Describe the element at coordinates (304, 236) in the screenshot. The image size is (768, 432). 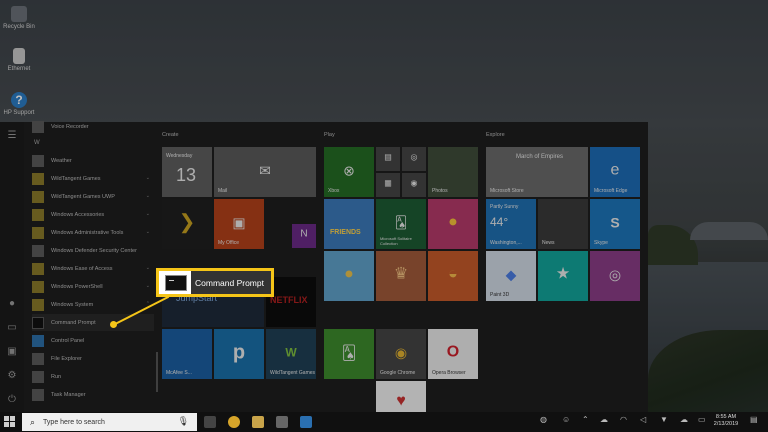
I see `tile-onenote: N` at that location.